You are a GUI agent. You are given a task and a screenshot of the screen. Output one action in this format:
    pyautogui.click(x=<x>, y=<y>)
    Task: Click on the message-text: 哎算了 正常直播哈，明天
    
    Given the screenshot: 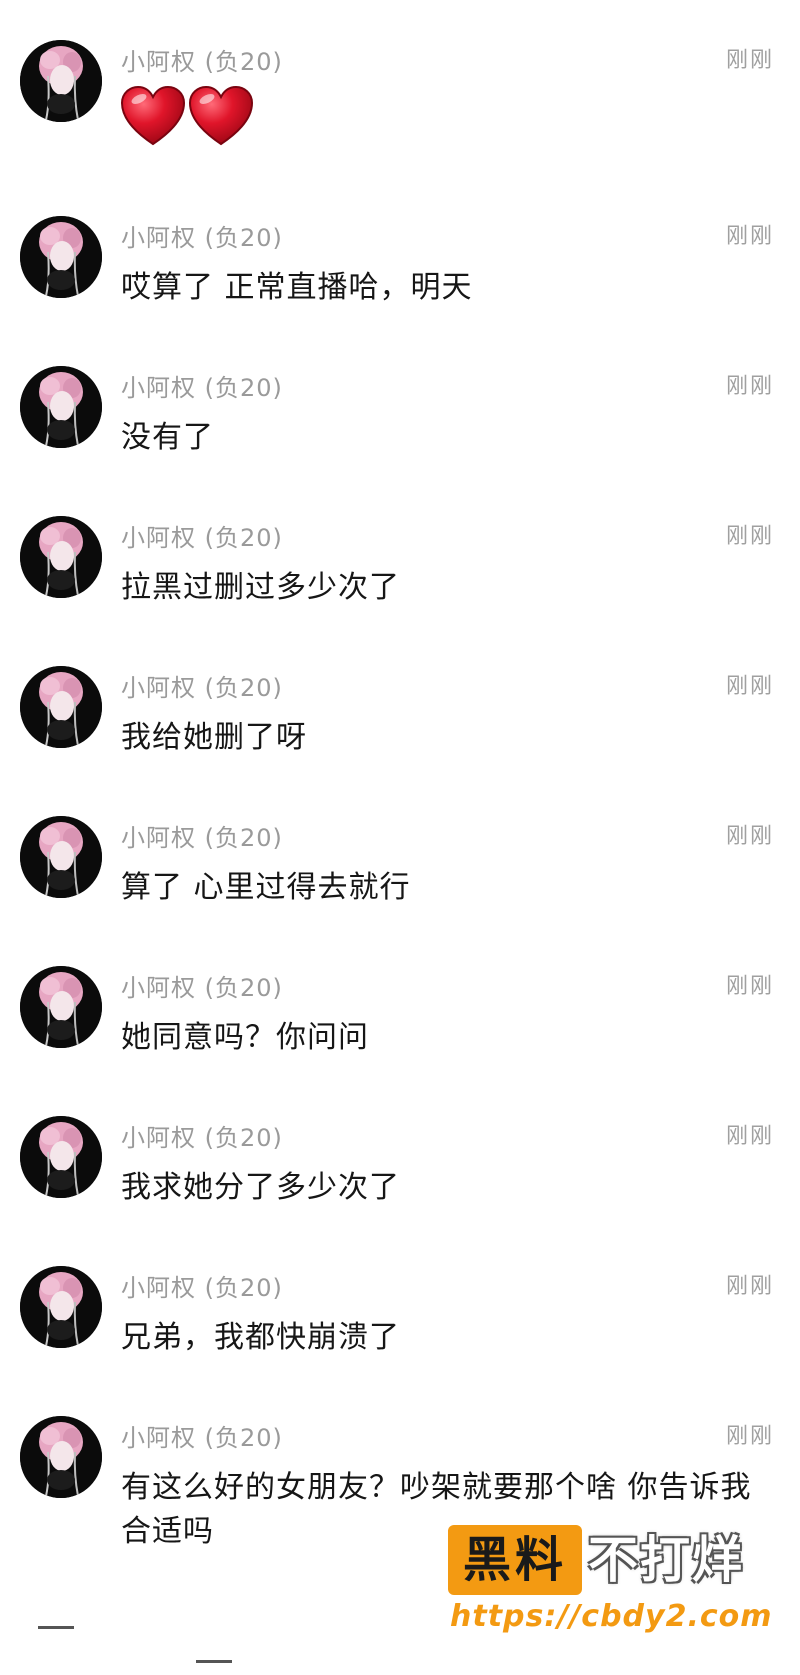 What is the action you would take?
    pyautogui.click(x=297, y=287)
    